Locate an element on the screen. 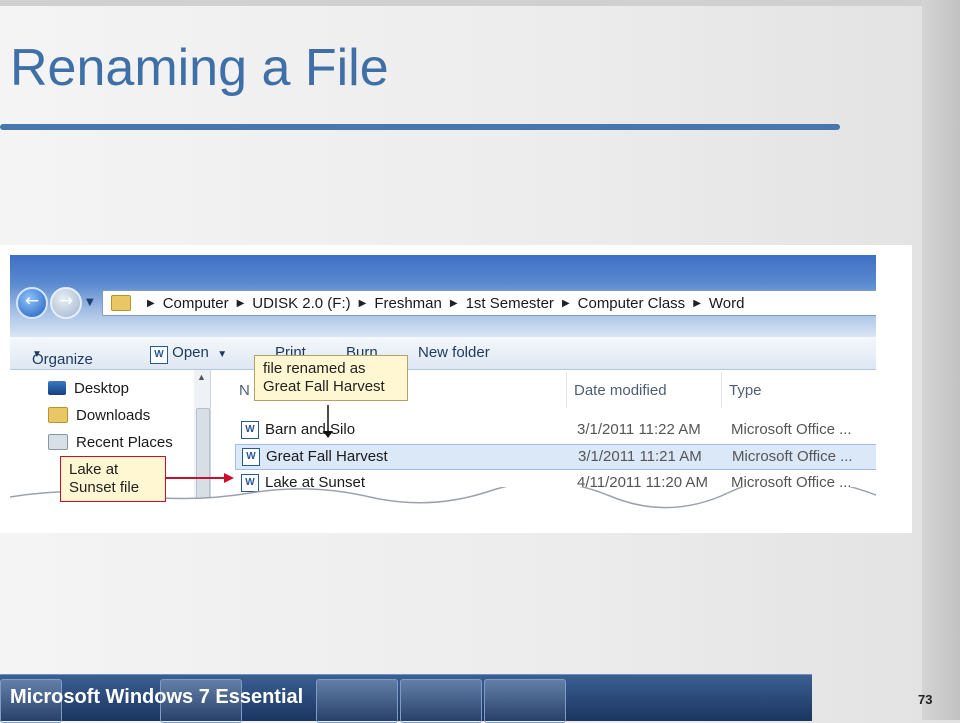 The image size is (960, 723). callout-line: file renamed as is located at coordinates (314, 368).